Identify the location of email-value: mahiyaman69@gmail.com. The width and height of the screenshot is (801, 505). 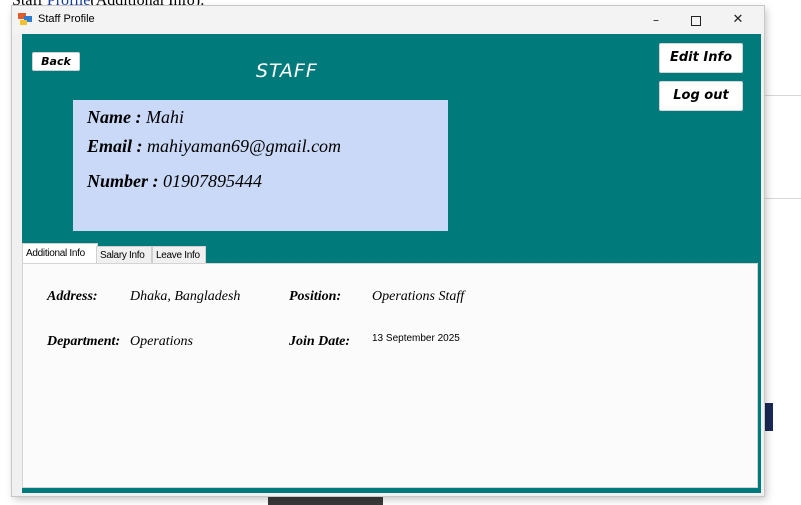
(244, 146).